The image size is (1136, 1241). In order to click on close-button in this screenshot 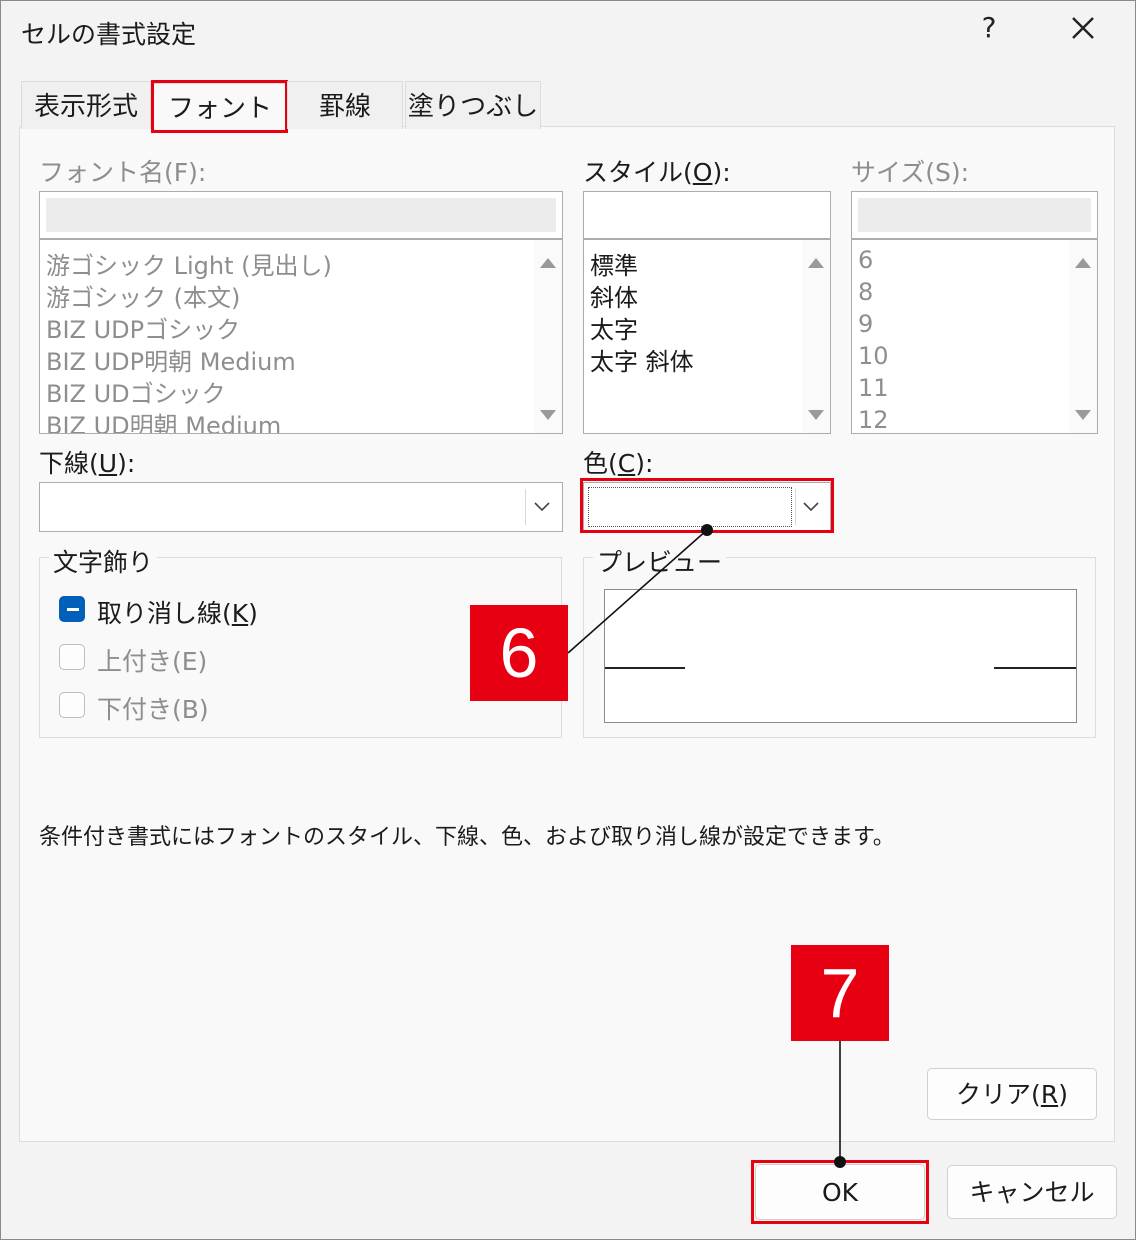, I will do `click(1083, 35)`.